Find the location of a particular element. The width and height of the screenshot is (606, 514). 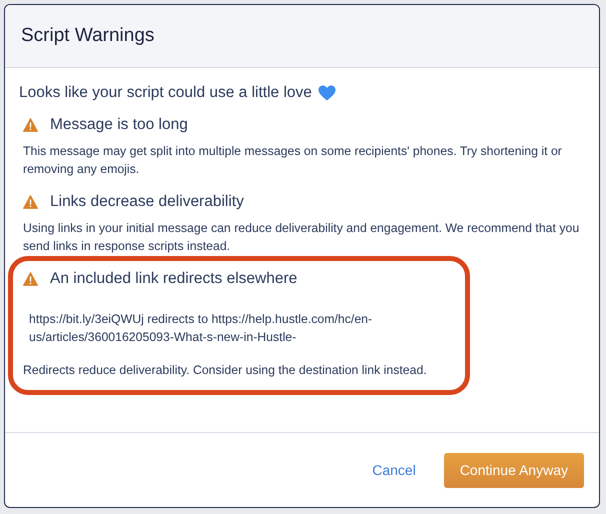

redirect-detail: https://bit.ly/3eiQWUj redirects to https://help.hustle.com/hc/en-us/articles/360016205093-What-s-new-in-Hustle- is located at coordinates (201, 328).